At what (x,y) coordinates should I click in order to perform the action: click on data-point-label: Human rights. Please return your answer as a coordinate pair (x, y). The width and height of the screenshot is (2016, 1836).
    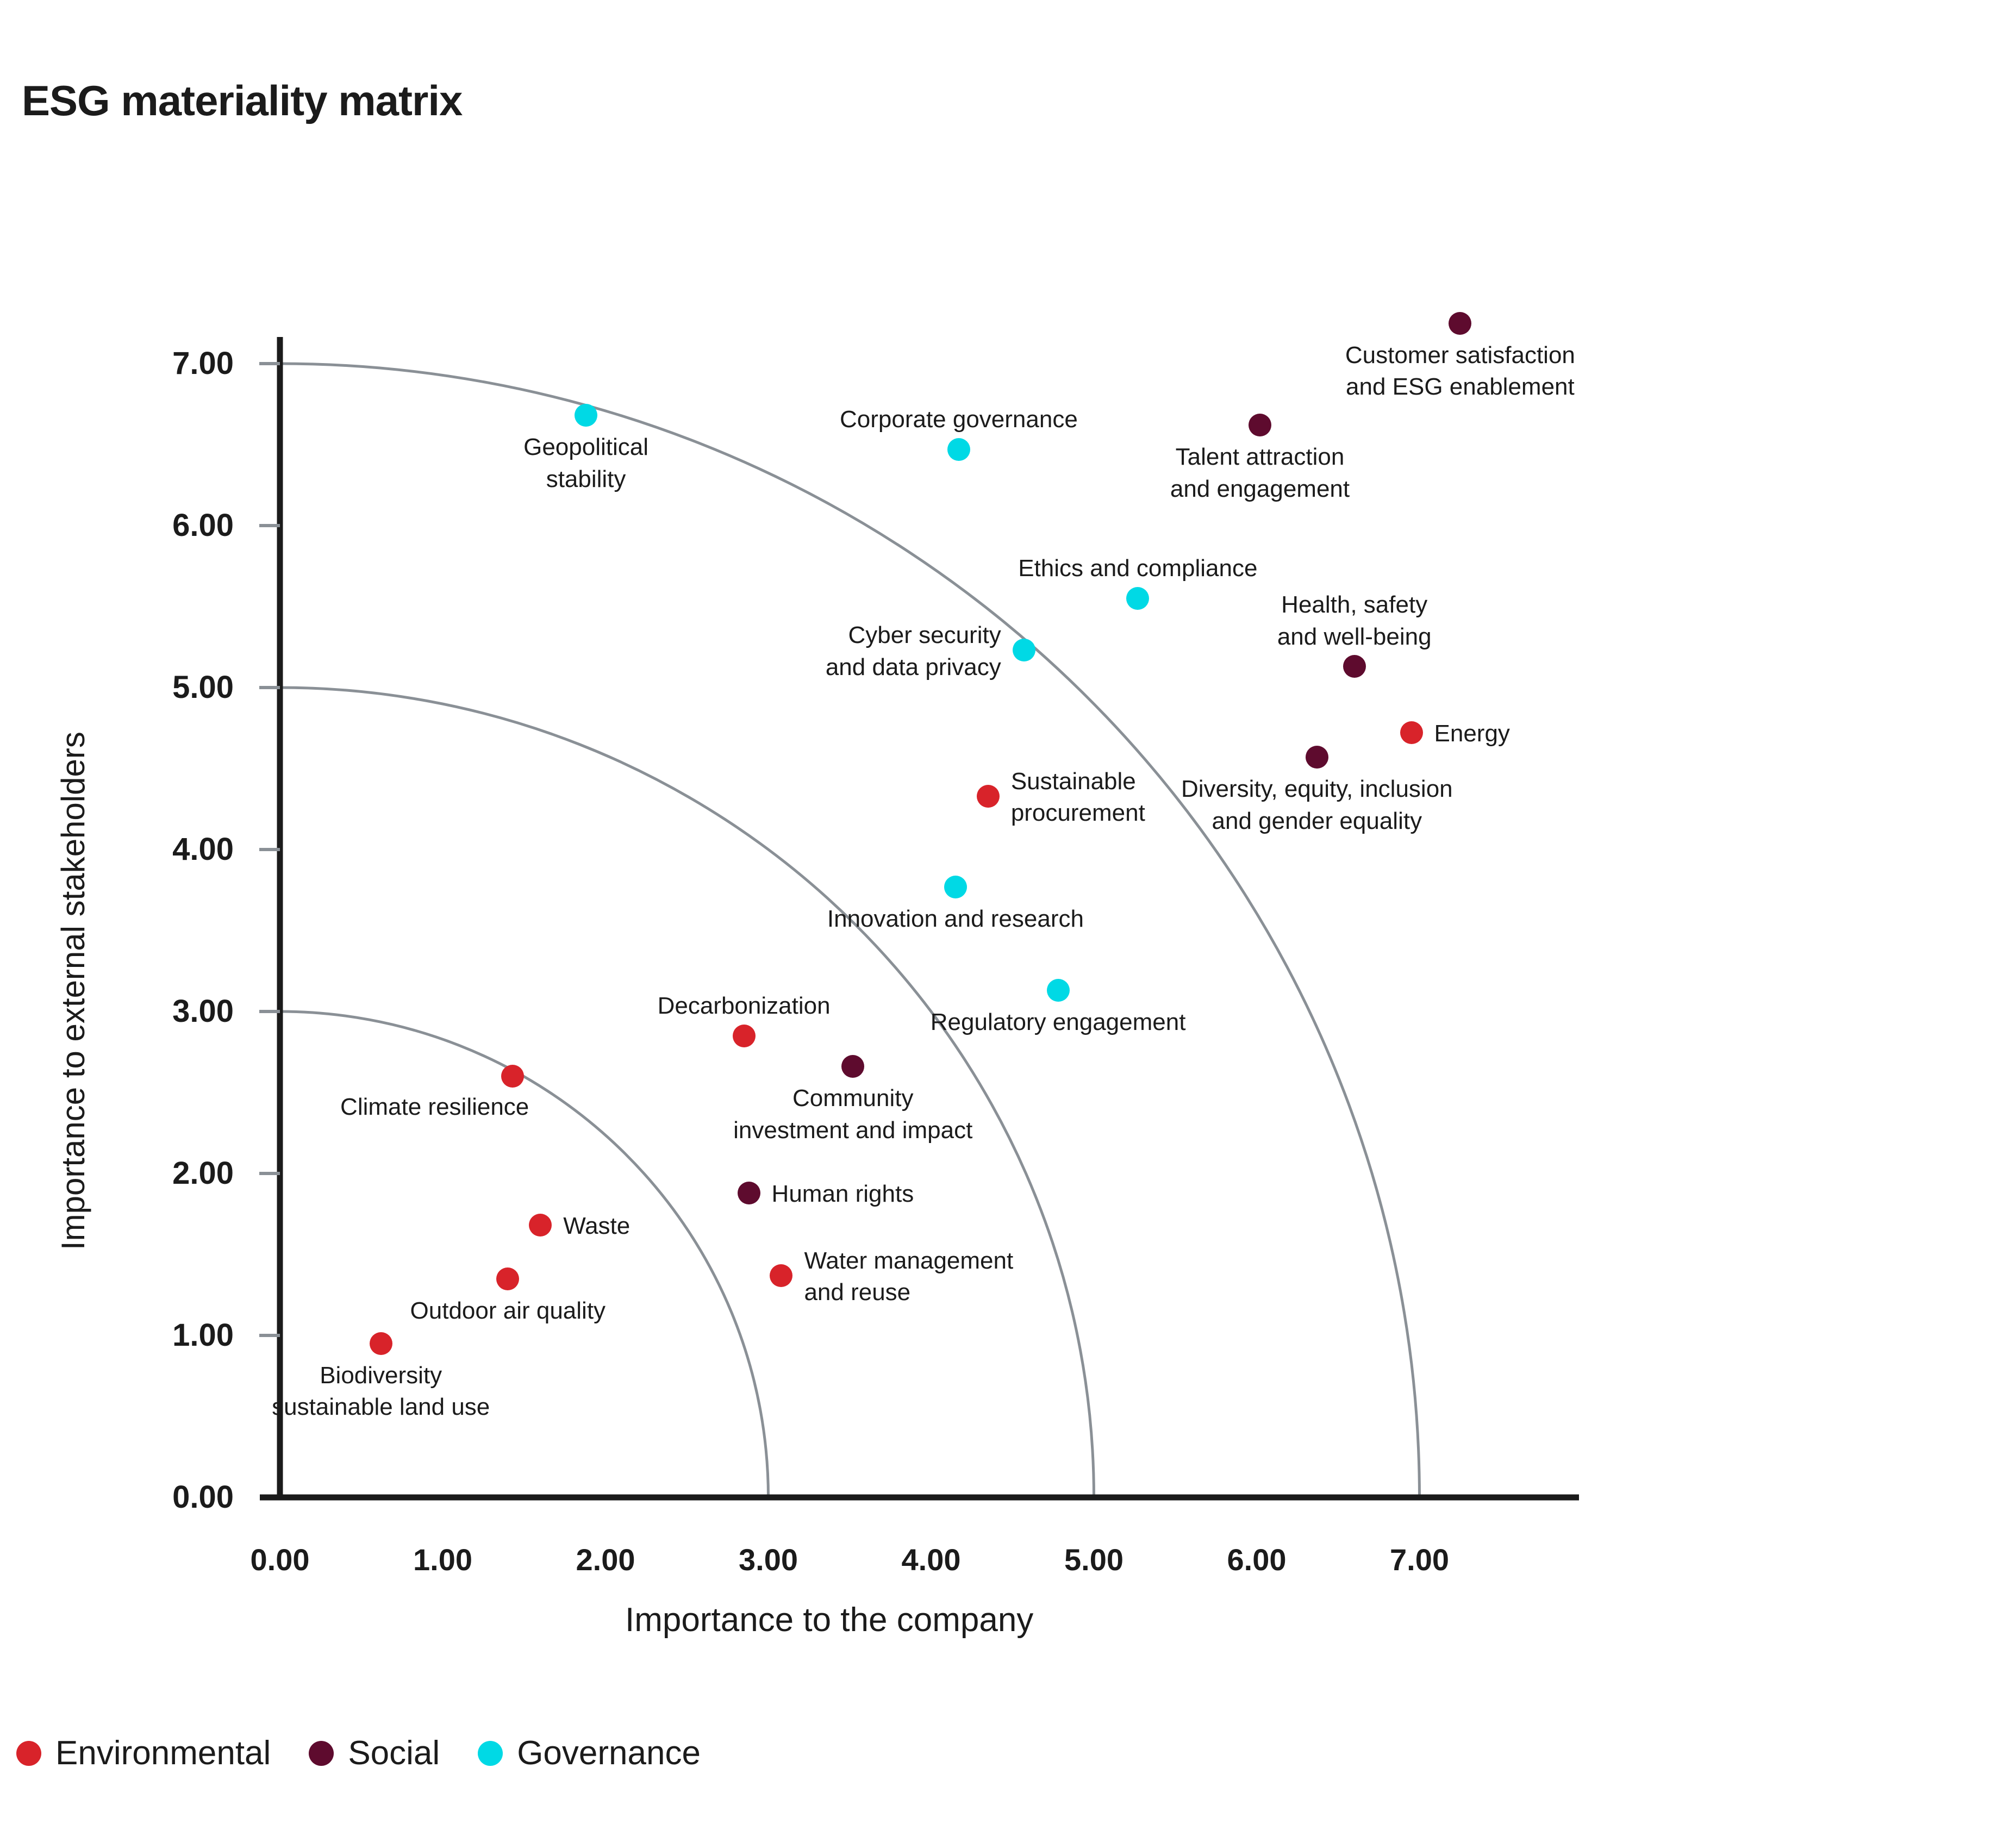
    Looking at the image, I should click on (842, 1193).